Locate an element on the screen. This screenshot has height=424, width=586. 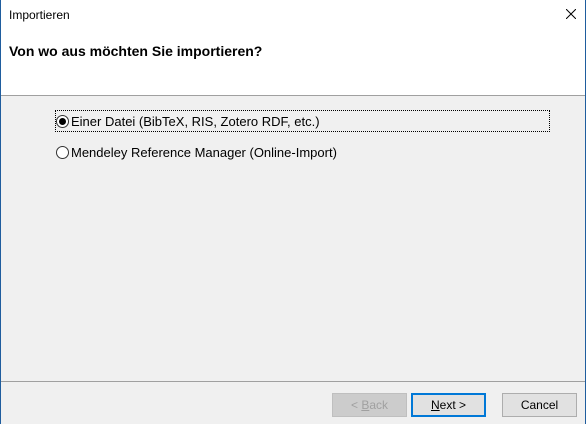
close-button is located at coordinates (571, 14).